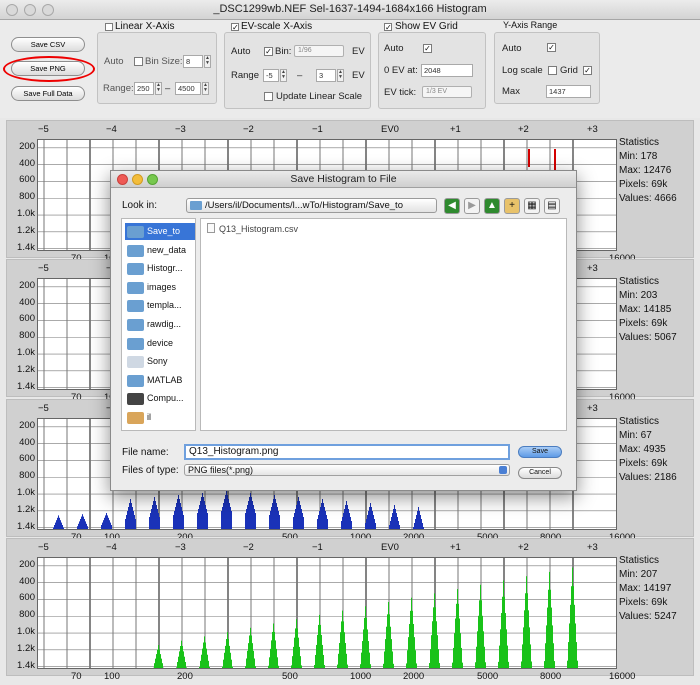 This screenshot has height=685, width=700. I want to click on save-full-data-button: Save Full Data, so click(48, 93).